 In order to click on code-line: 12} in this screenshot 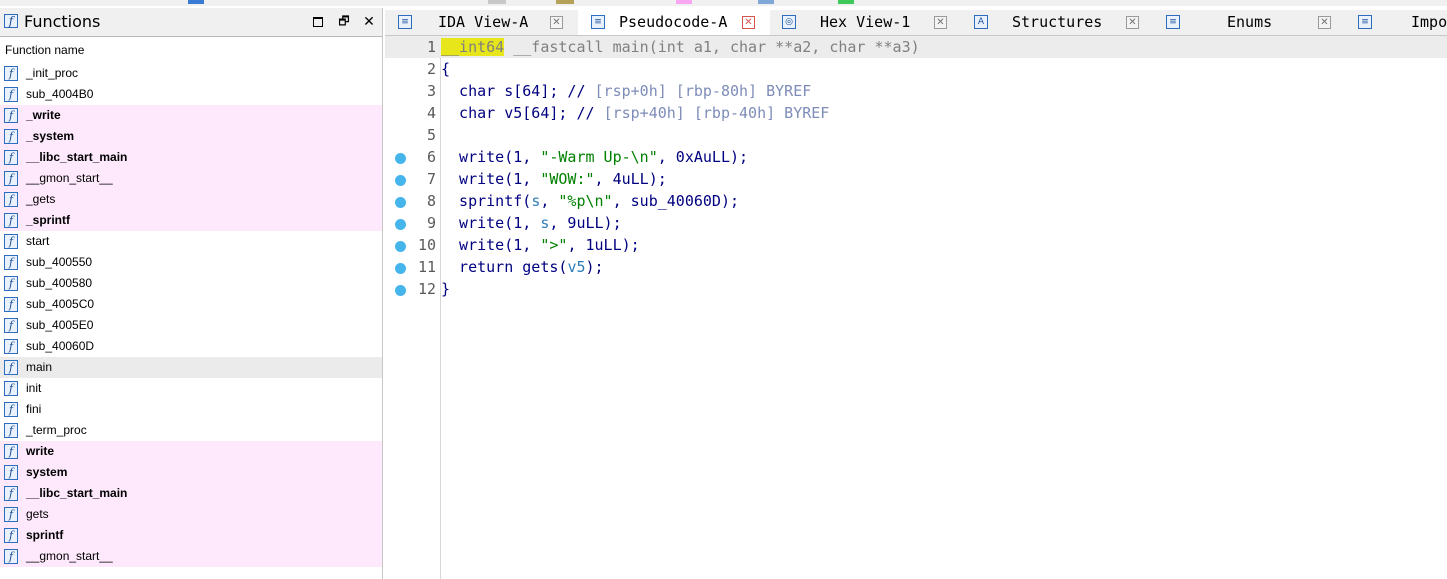, I will do `click(916, 289)`.